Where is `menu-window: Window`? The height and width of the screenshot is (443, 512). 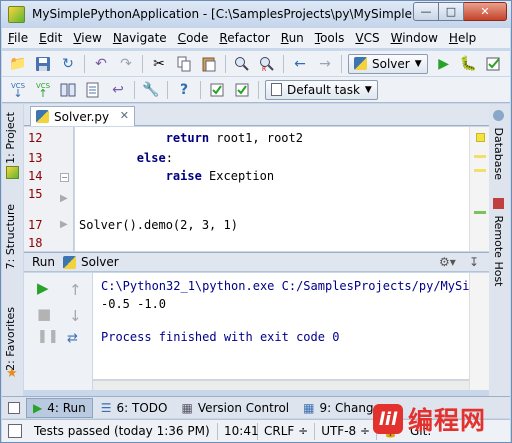 menu-window: Window is located at coordinates (414, 38).